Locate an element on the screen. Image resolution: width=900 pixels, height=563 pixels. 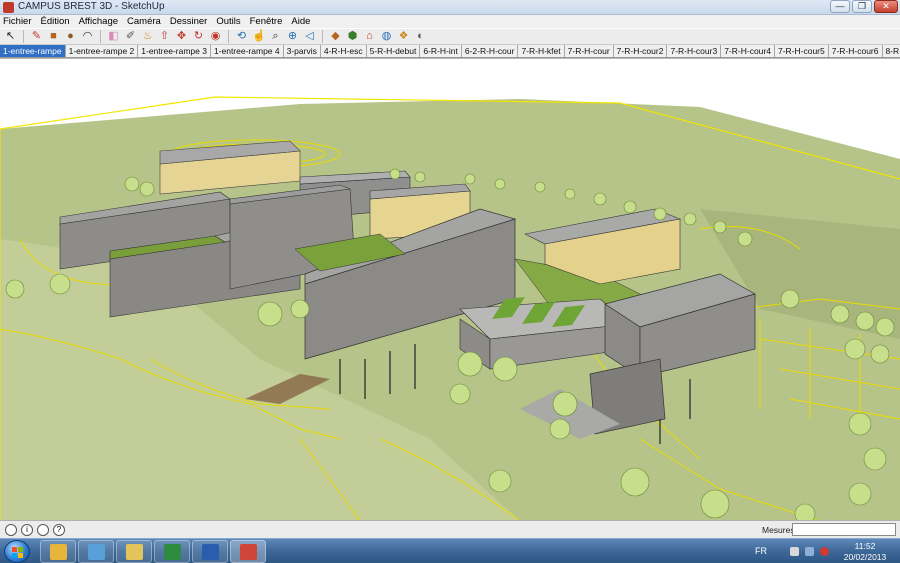
paint-bucket-icon: ♨ is located at coordinates (147, 36).